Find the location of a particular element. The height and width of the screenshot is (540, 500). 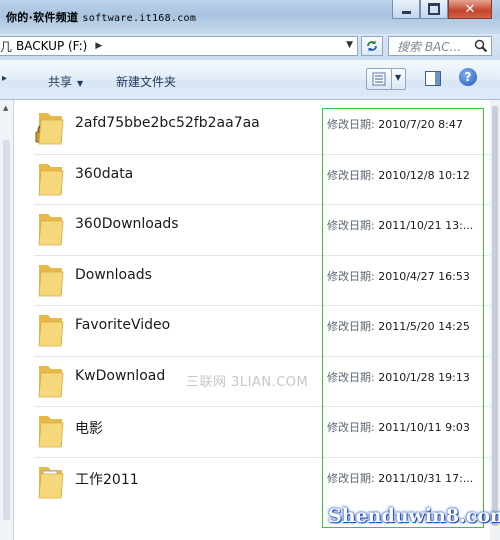

title-bar: 你的·软件频道 software.it168.com ✕ is located at coordinates (250, 17).